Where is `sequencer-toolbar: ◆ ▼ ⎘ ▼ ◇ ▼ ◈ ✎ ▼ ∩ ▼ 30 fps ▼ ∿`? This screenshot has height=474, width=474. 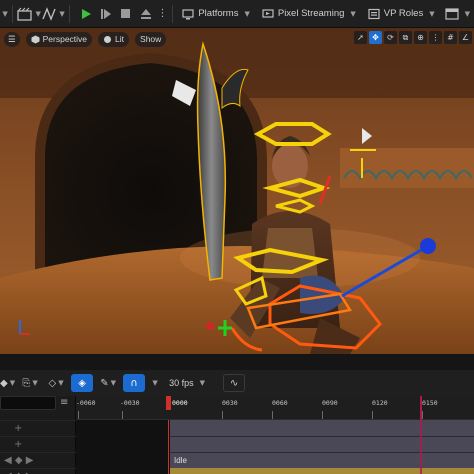 sequencer-toolbar: ◆ ▼ ⎘ ▼ ◇ ▼ ◈ ✎ ▼ ∩ ▼ 30 fps ▼ ∿ is located at coordinates (237, 383).